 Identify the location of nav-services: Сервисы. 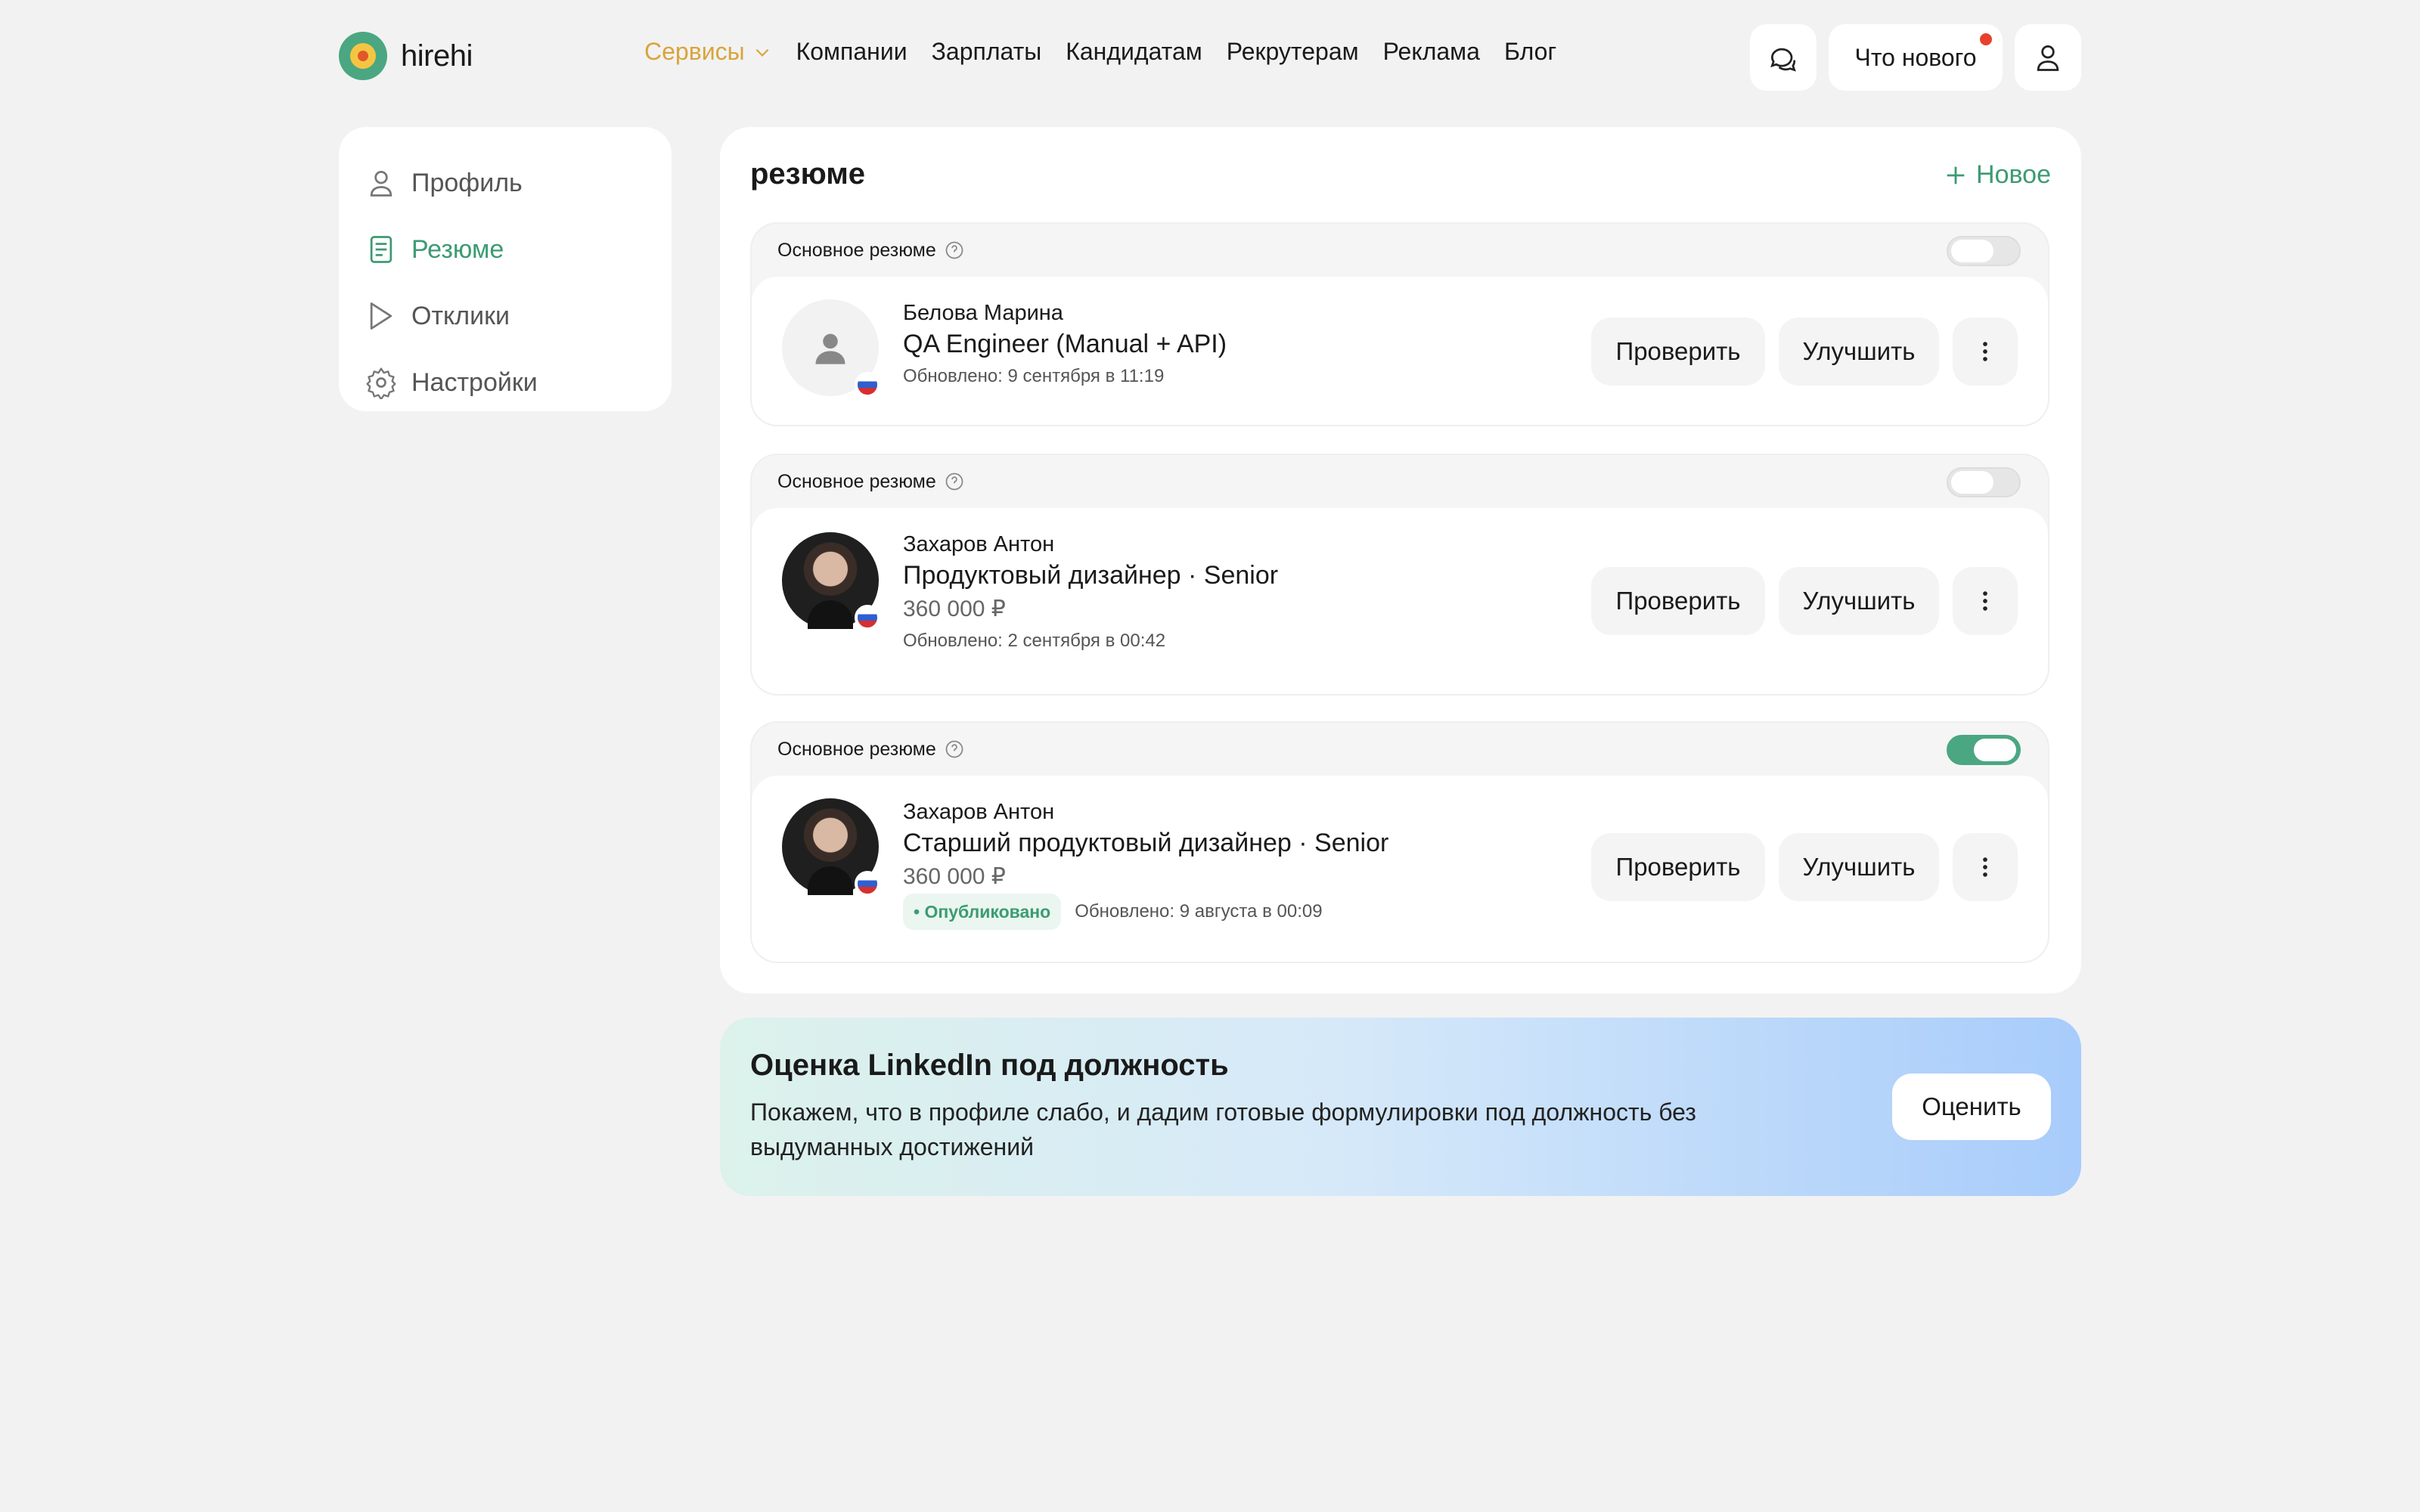
(708, 52).